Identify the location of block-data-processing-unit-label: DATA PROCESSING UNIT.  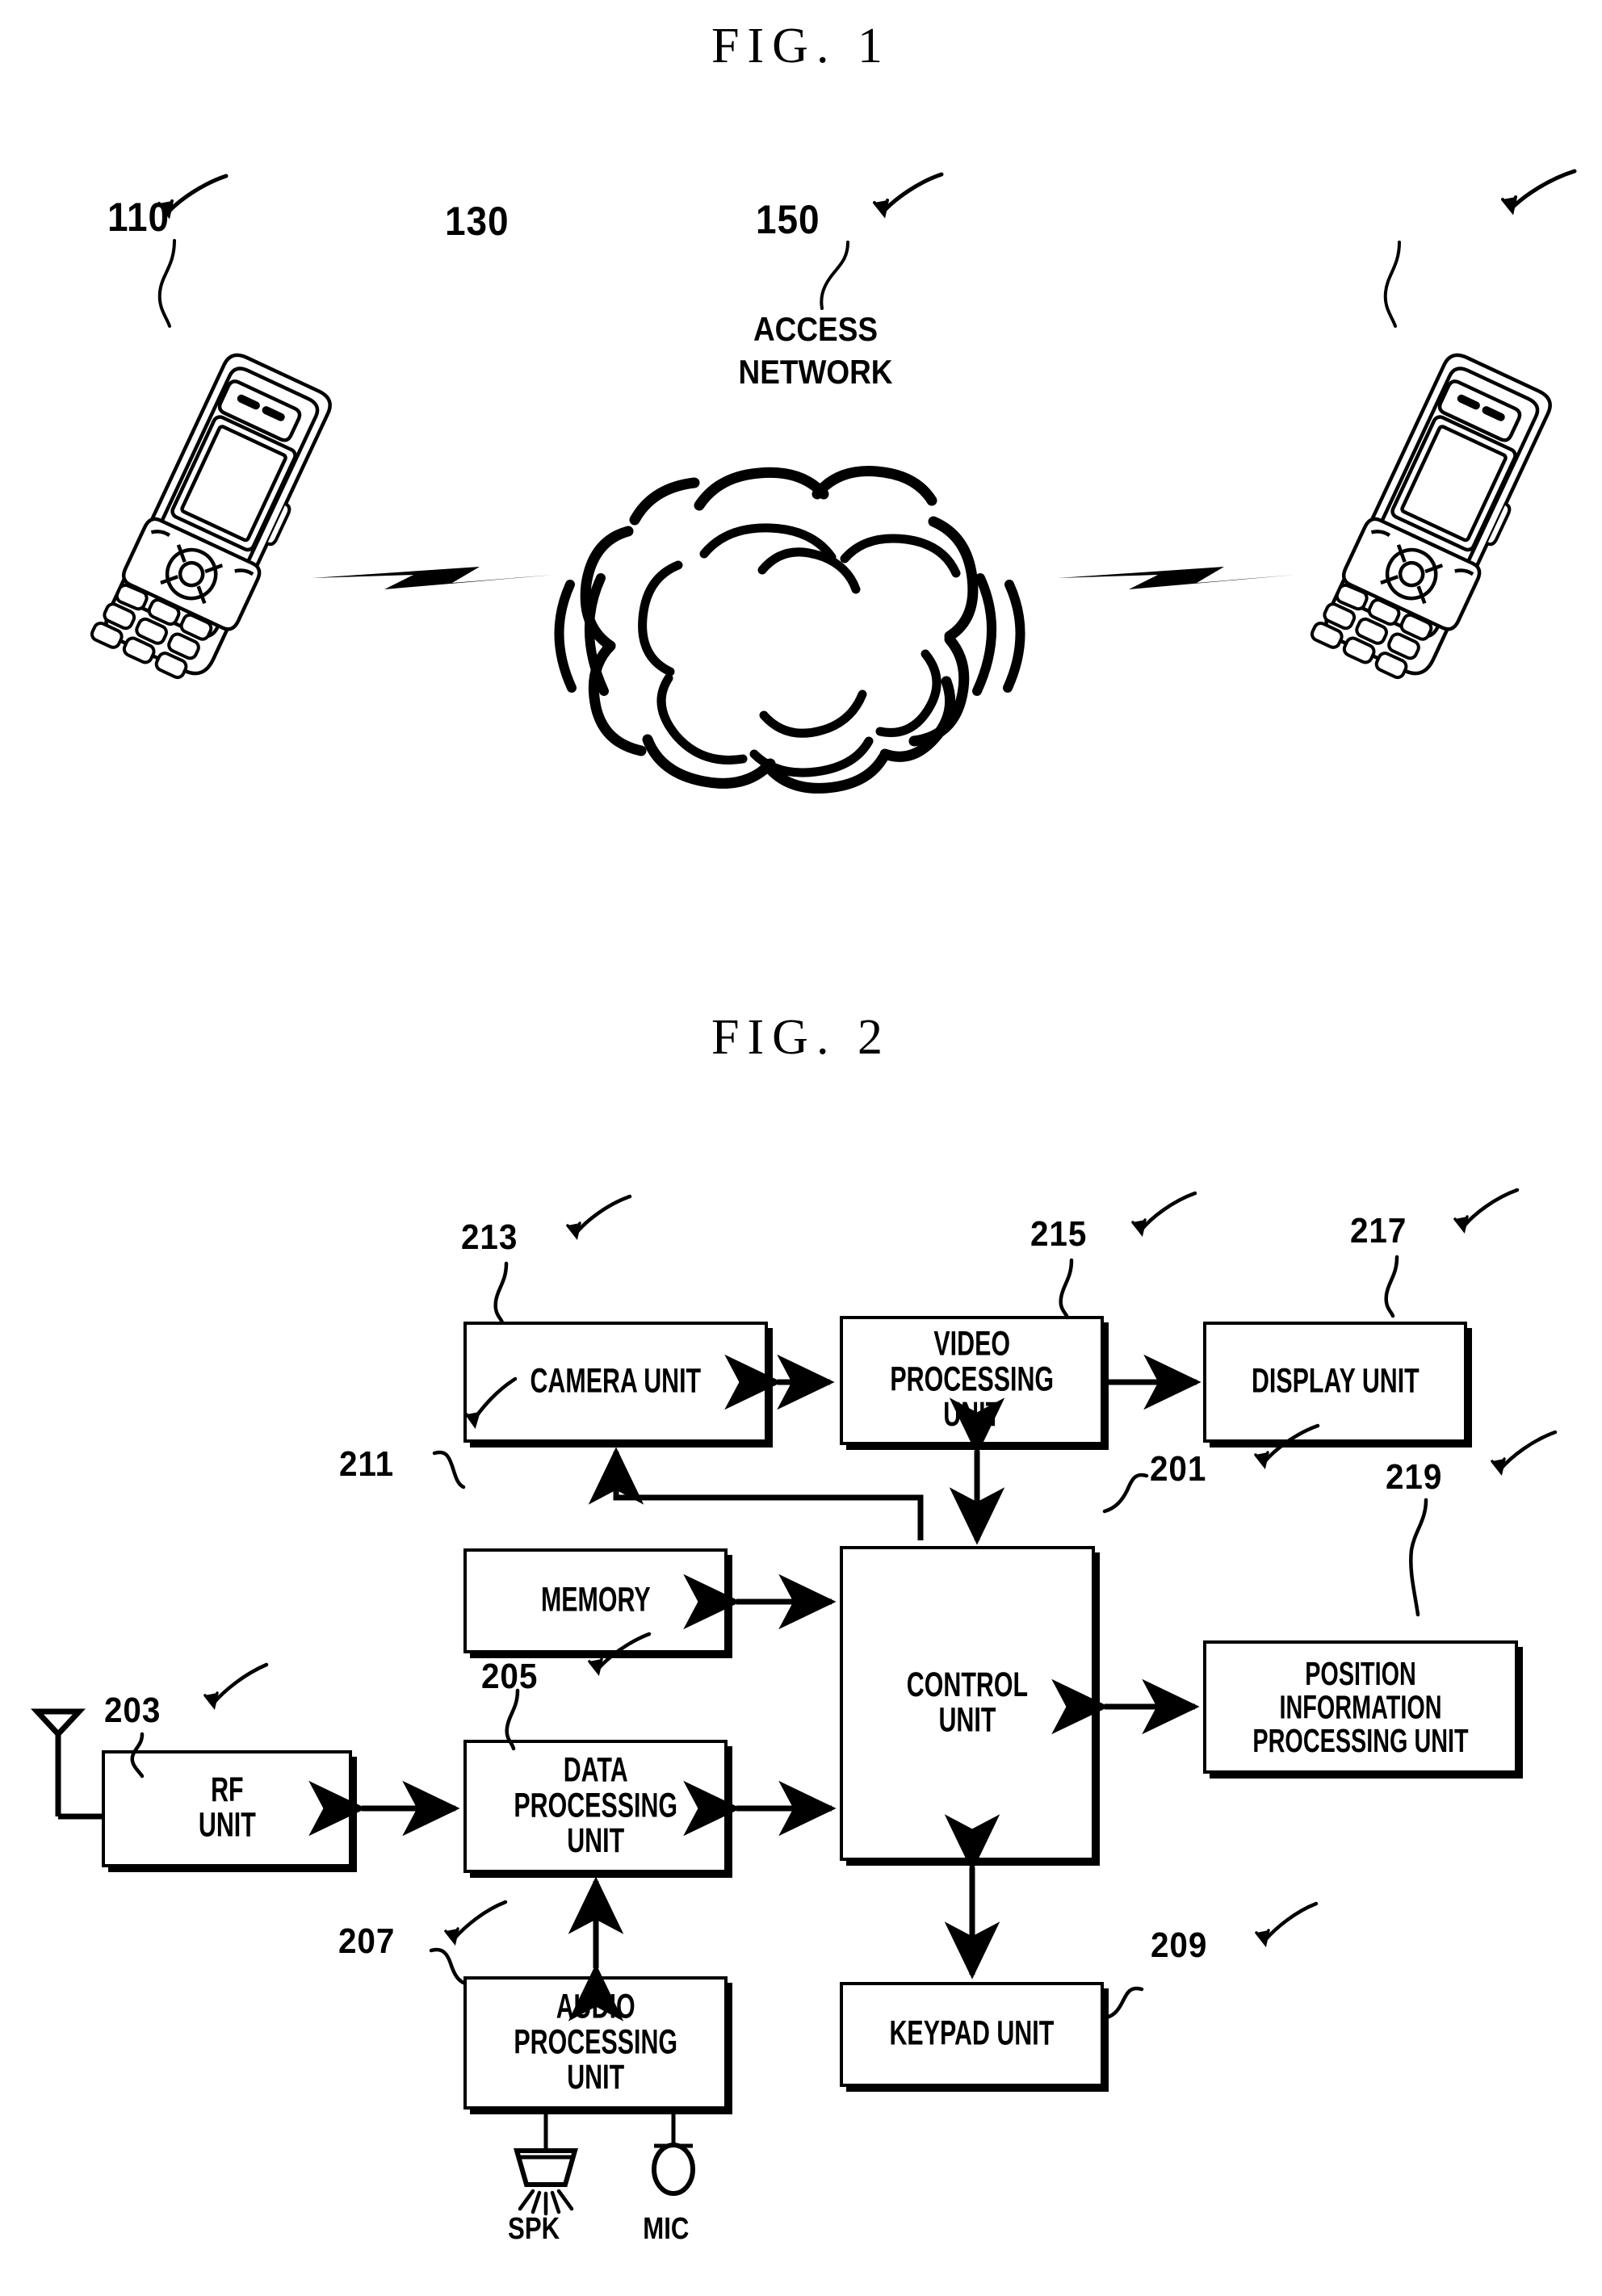
(595, 1806).